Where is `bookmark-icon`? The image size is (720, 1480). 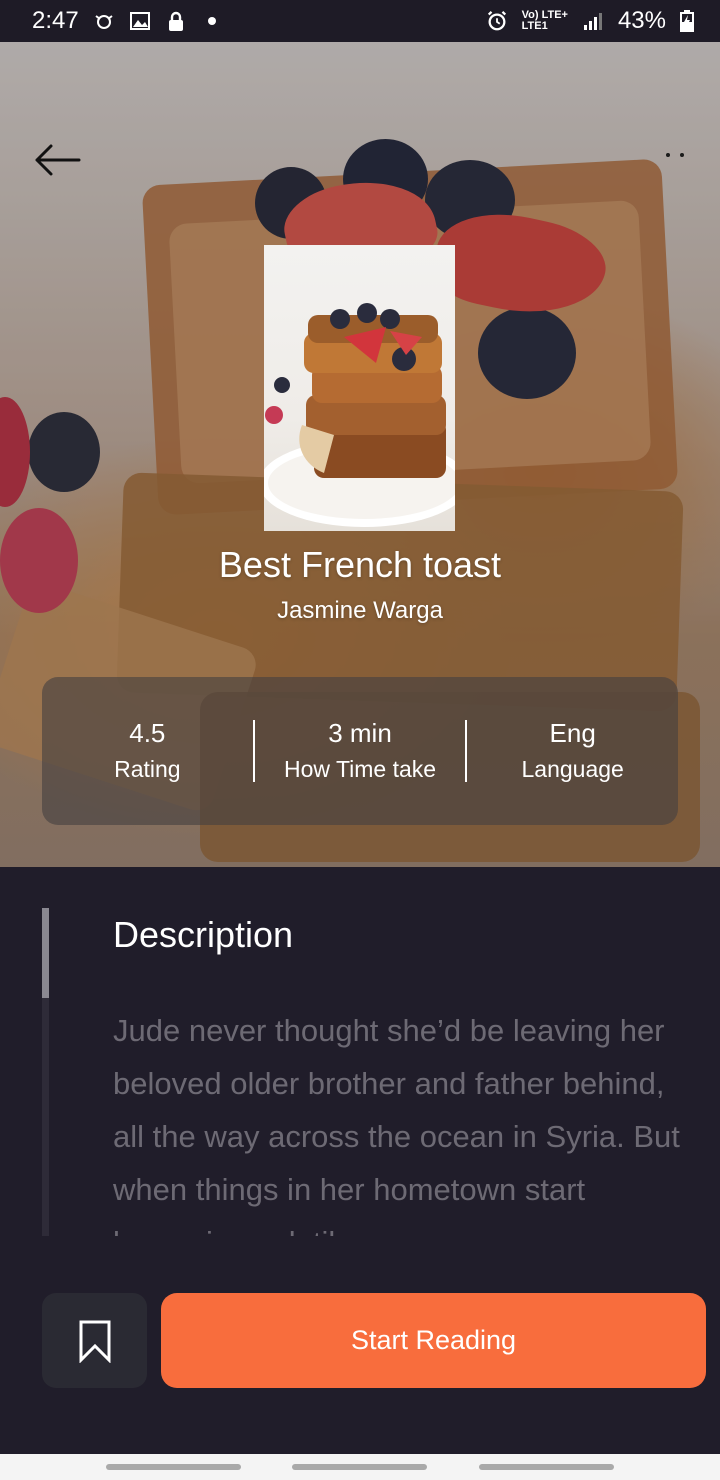
bookmark-icon is located at coordinates (94, 1341).